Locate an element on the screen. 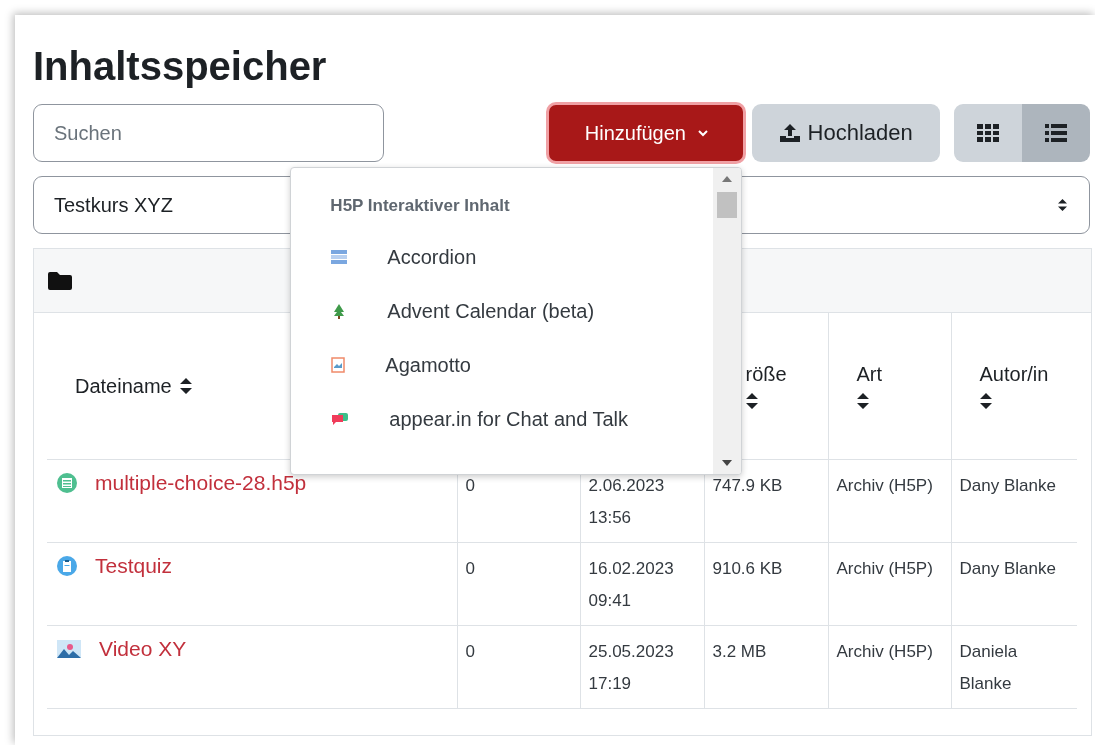 The width and height of the screenshot is (1095, 745). table-cell: 747.9 KB is located at coordinates (766, 501).